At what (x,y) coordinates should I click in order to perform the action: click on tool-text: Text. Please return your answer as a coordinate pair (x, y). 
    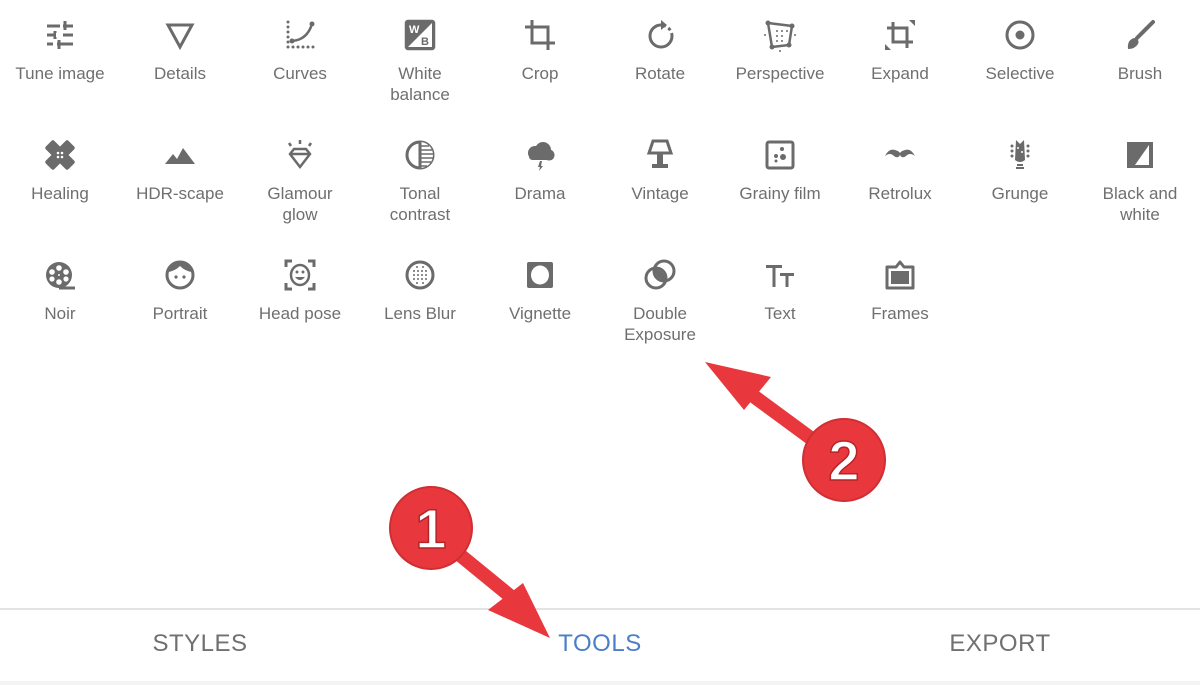
    Looking at the image, I should click on (780, 282).